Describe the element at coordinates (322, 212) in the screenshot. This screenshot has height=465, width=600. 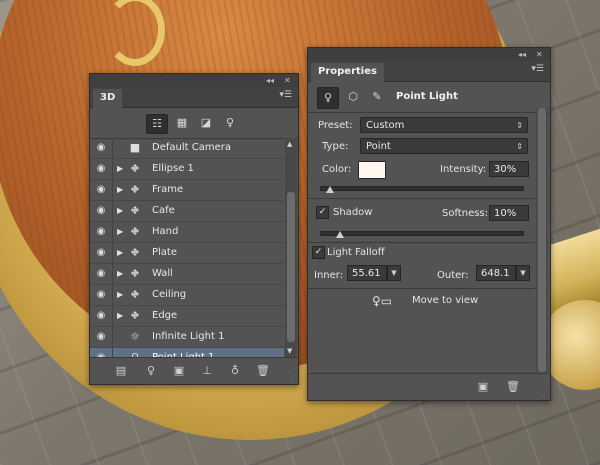
I see `shadow-checkbox: ✓` at that location.